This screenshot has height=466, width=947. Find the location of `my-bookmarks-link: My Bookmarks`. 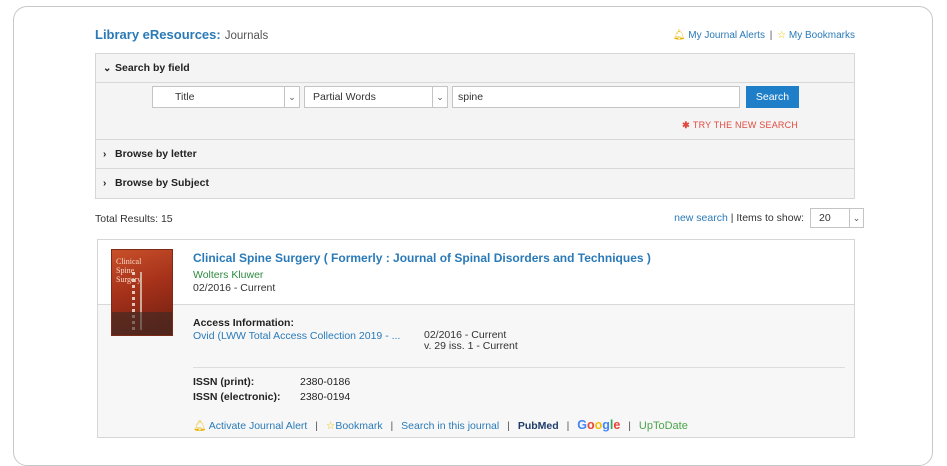

my-bookmarks-link: My Bookmarks is located at coordinates (822, 35).